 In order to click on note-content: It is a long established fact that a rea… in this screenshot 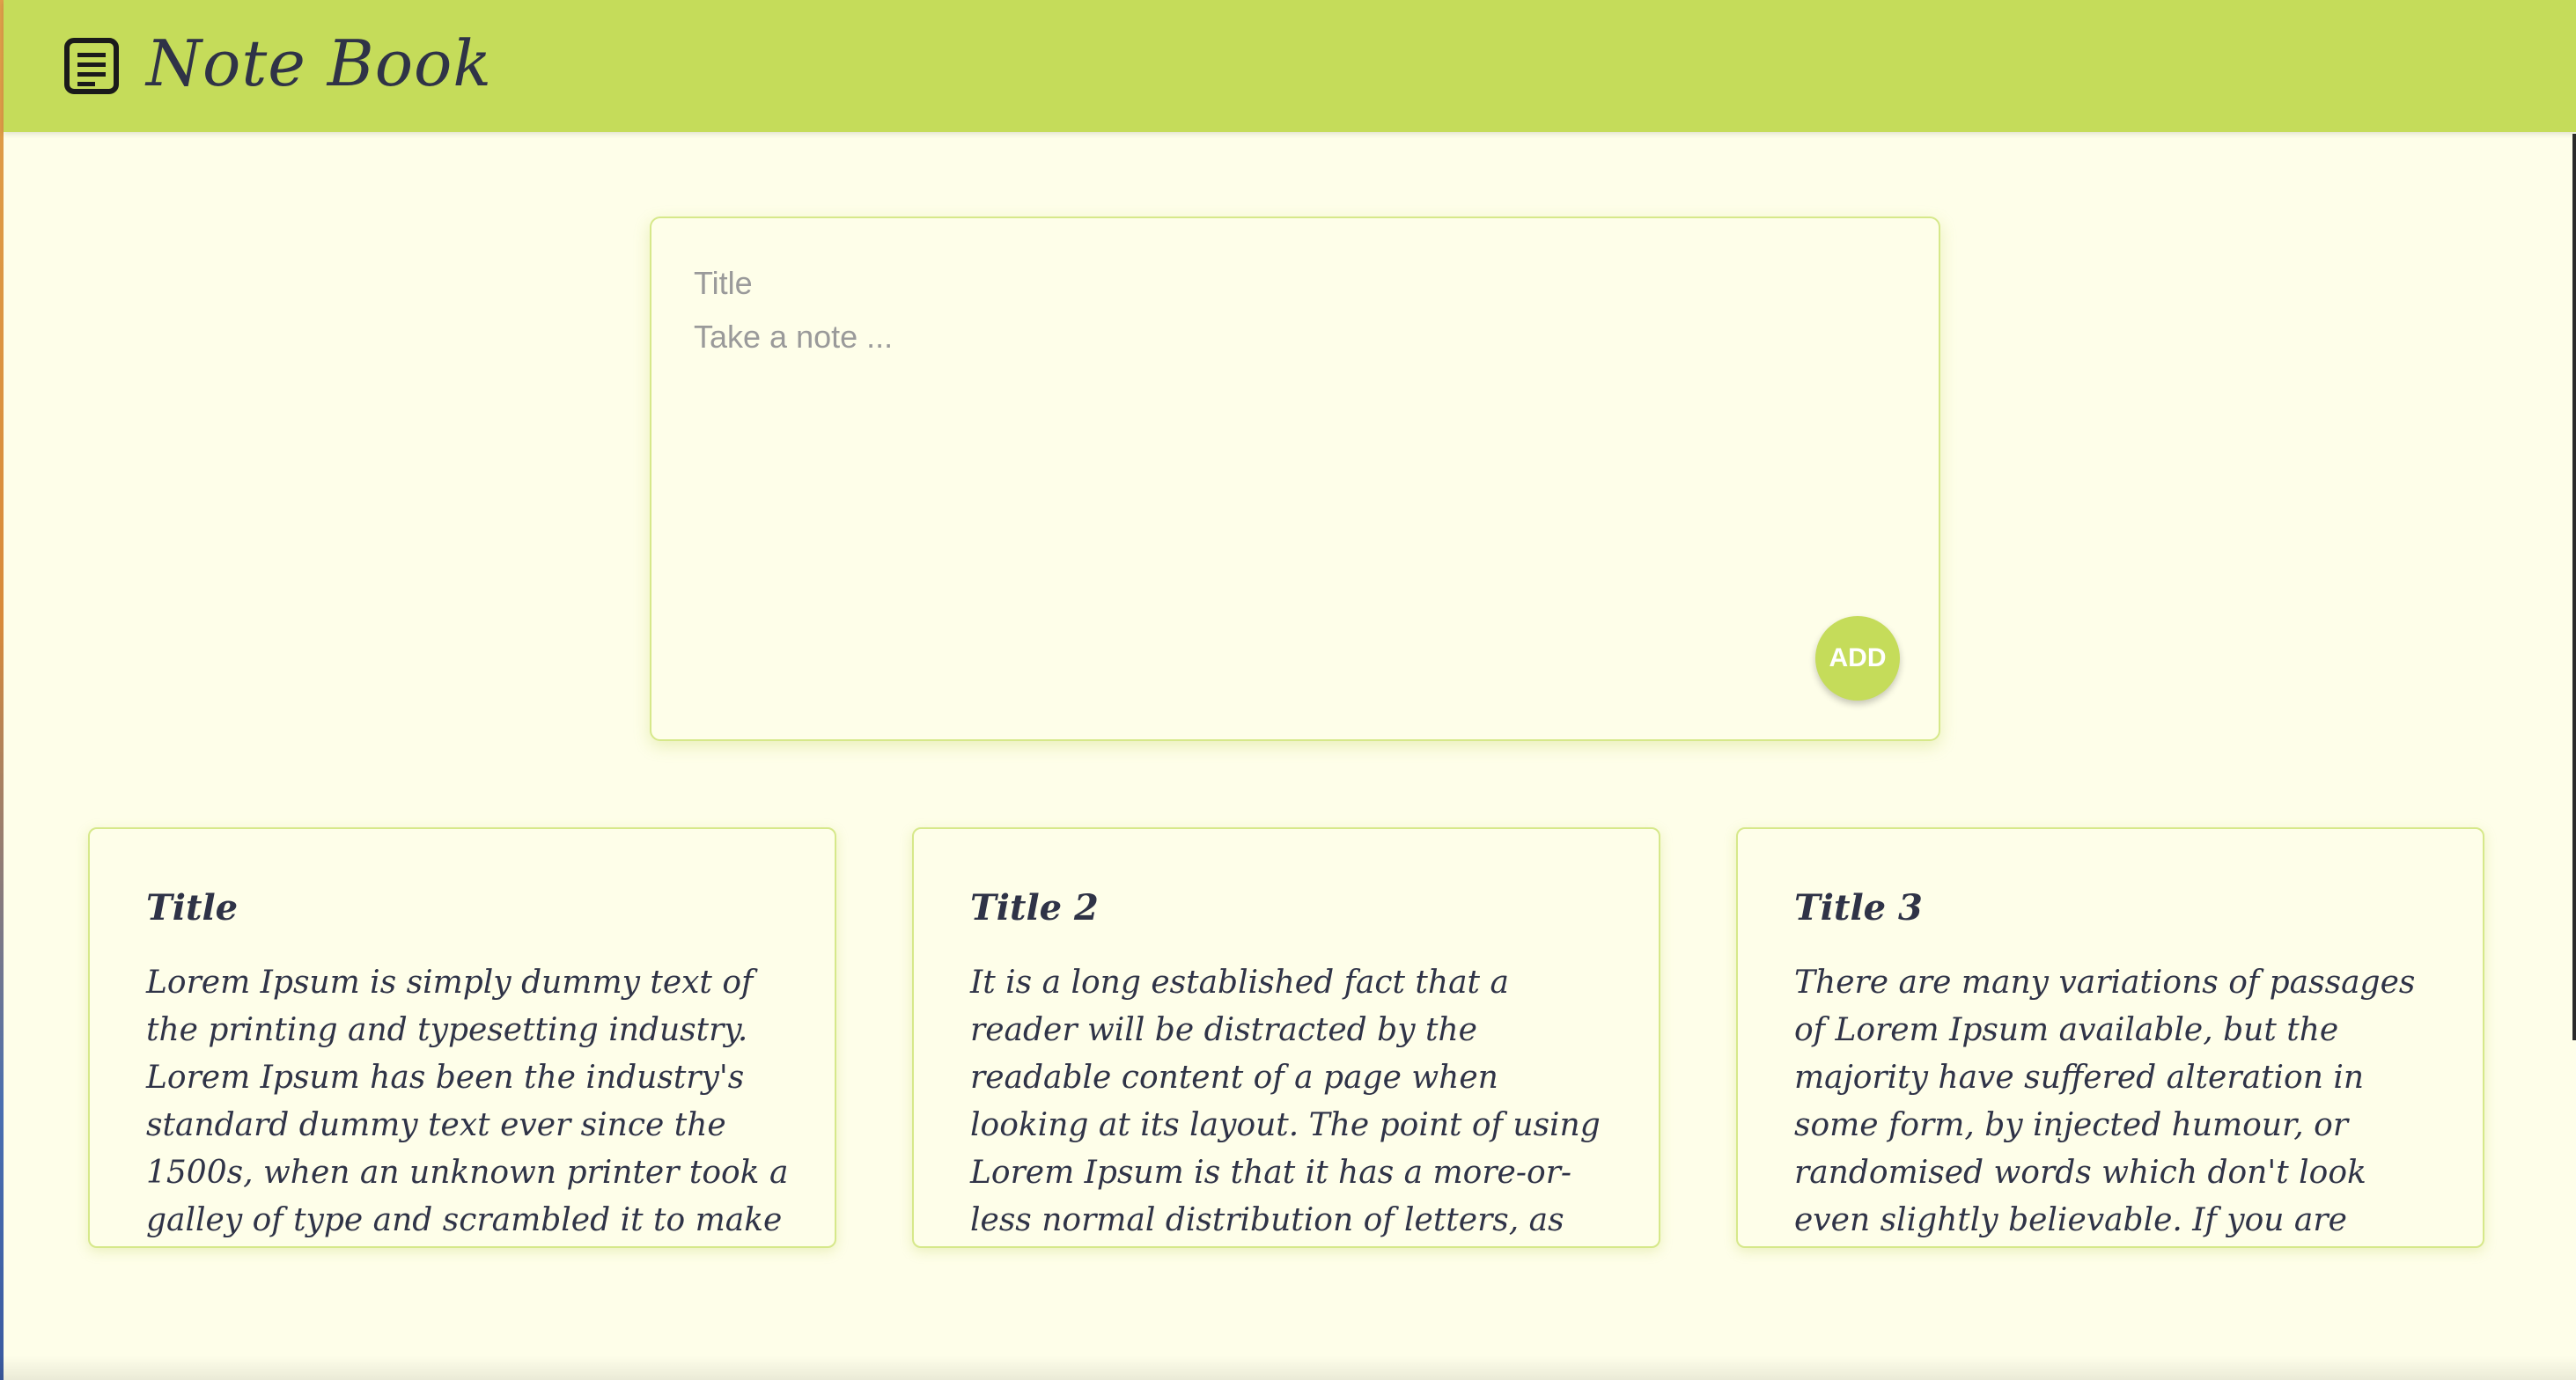, I will do `click(1285, 1101)`.